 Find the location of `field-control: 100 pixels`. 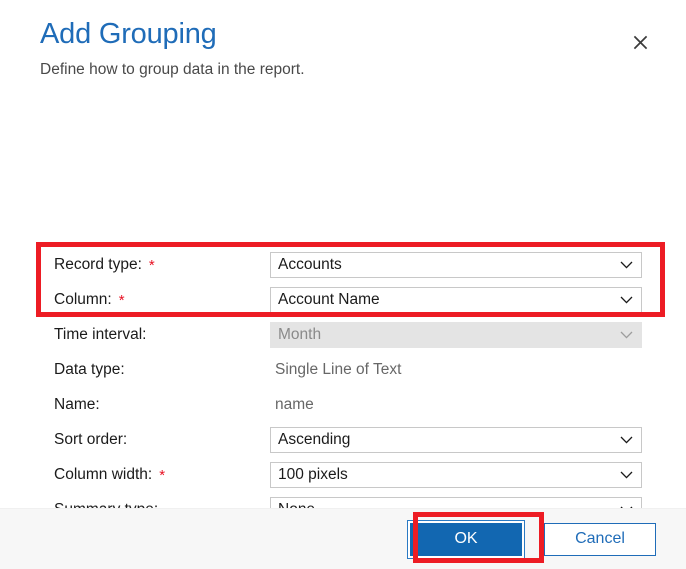

field-control: 100 pixels is located at coordinates (456, 474).